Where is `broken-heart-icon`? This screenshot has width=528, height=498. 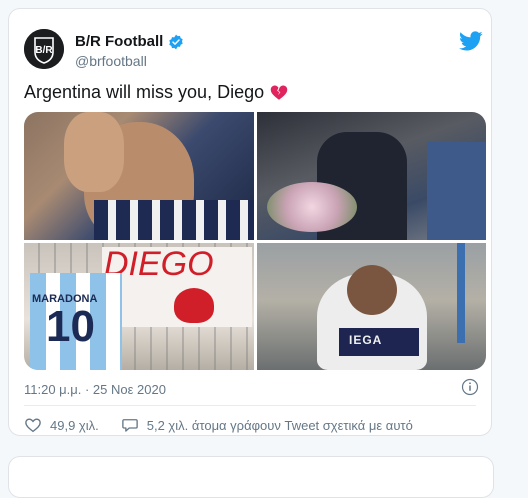 broken-heart-icon is located at coordinates (279, 92).